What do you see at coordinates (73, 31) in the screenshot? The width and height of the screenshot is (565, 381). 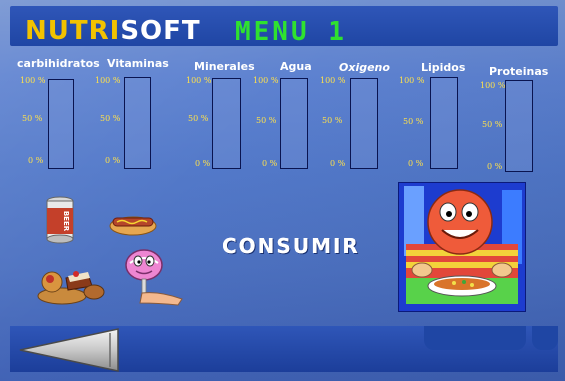 I see `logo-part-1: NUTRI` at bounding box center [73, 31].